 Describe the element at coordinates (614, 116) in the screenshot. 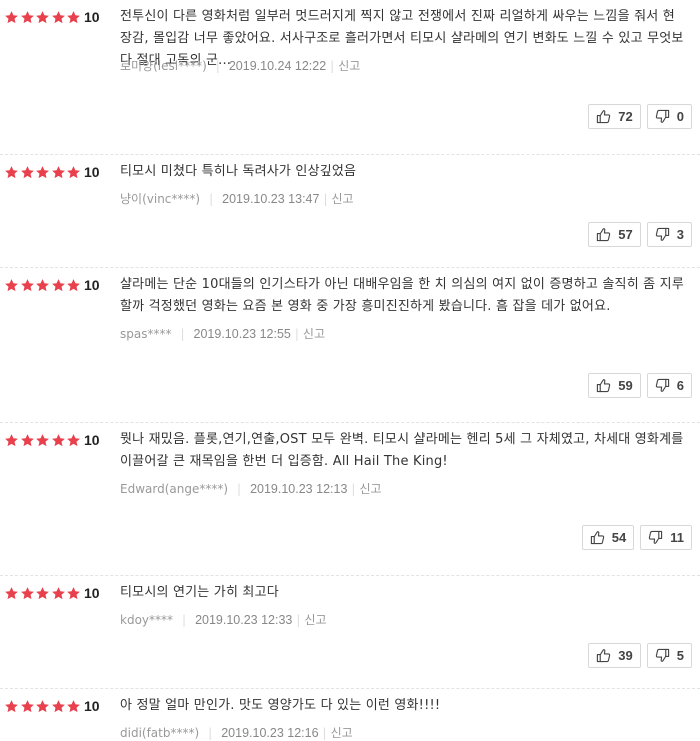

I see `like-button: 72` at that location.